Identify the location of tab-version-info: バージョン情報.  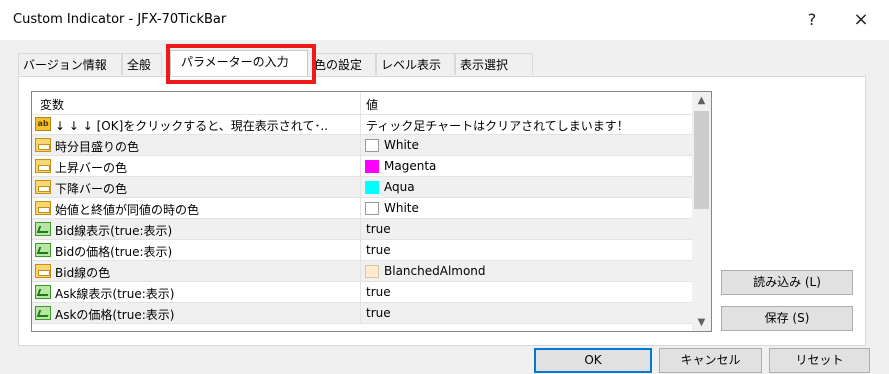
(70, 64).